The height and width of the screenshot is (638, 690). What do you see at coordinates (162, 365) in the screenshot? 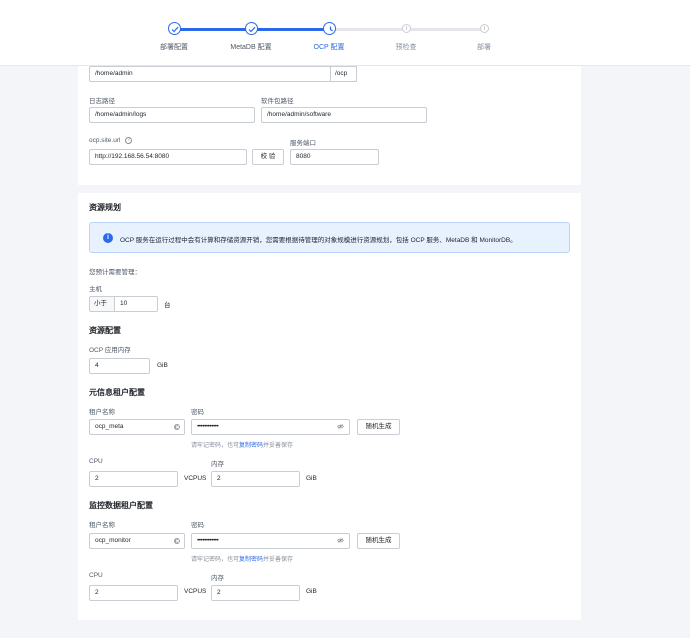
I see `ocp-memory-unit: GiB` at bounding box center [162, 365].